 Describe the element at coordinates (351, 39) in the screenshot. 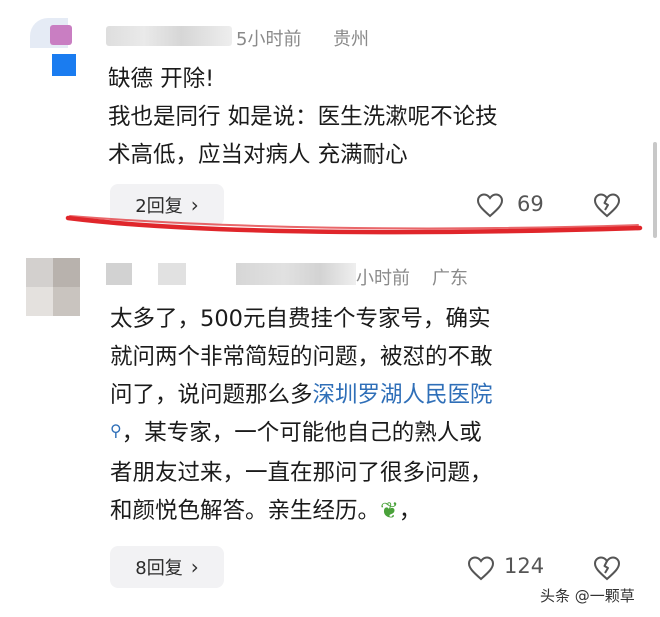

I see `comment-1-location: 贵州` at that location.